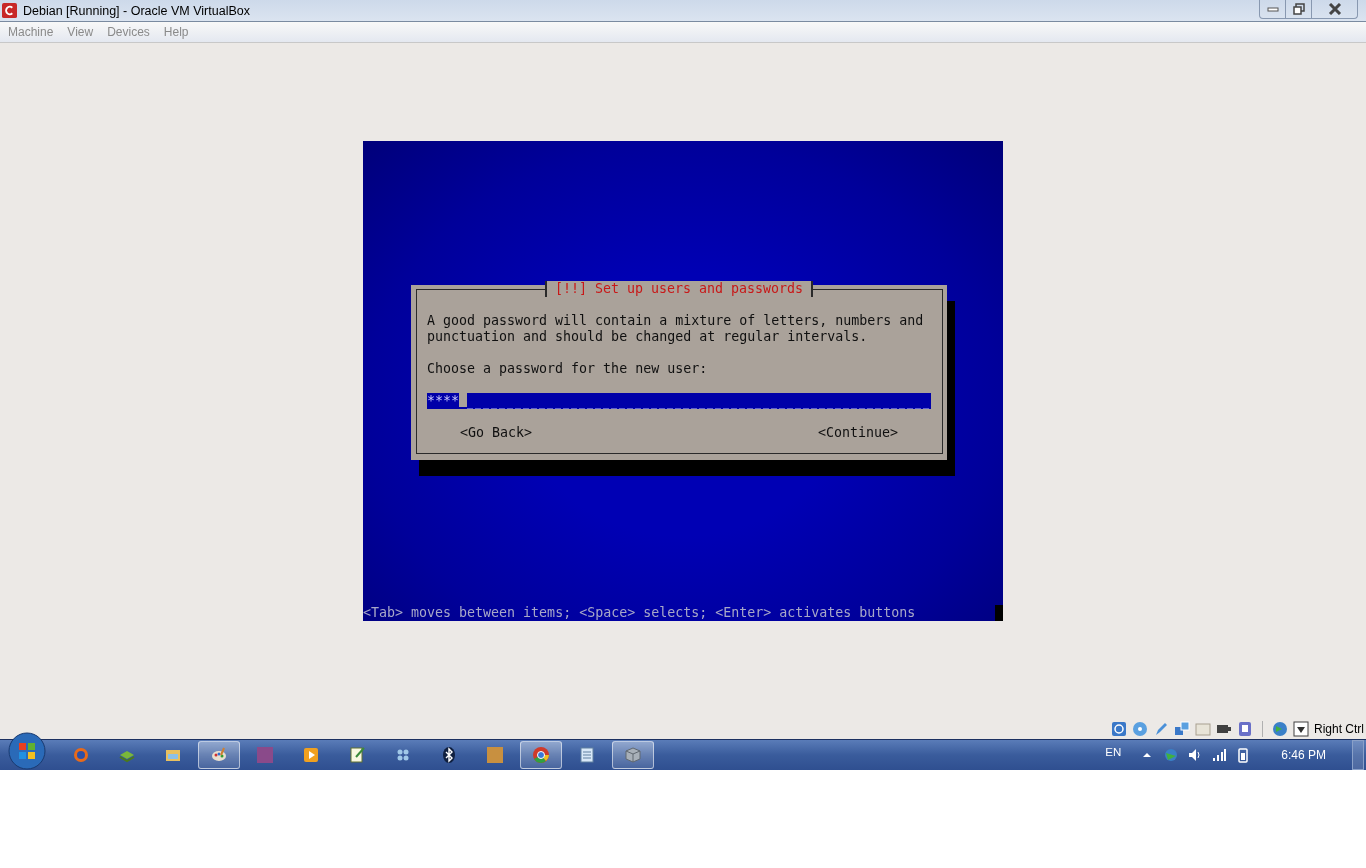 Image resolution: width=1366 pixels, height=868 pixels. What do you see at coordinates (1303, 755) in the screenshot?
I see `clock: 6:46 PM` at bounding box center [1303, 755].